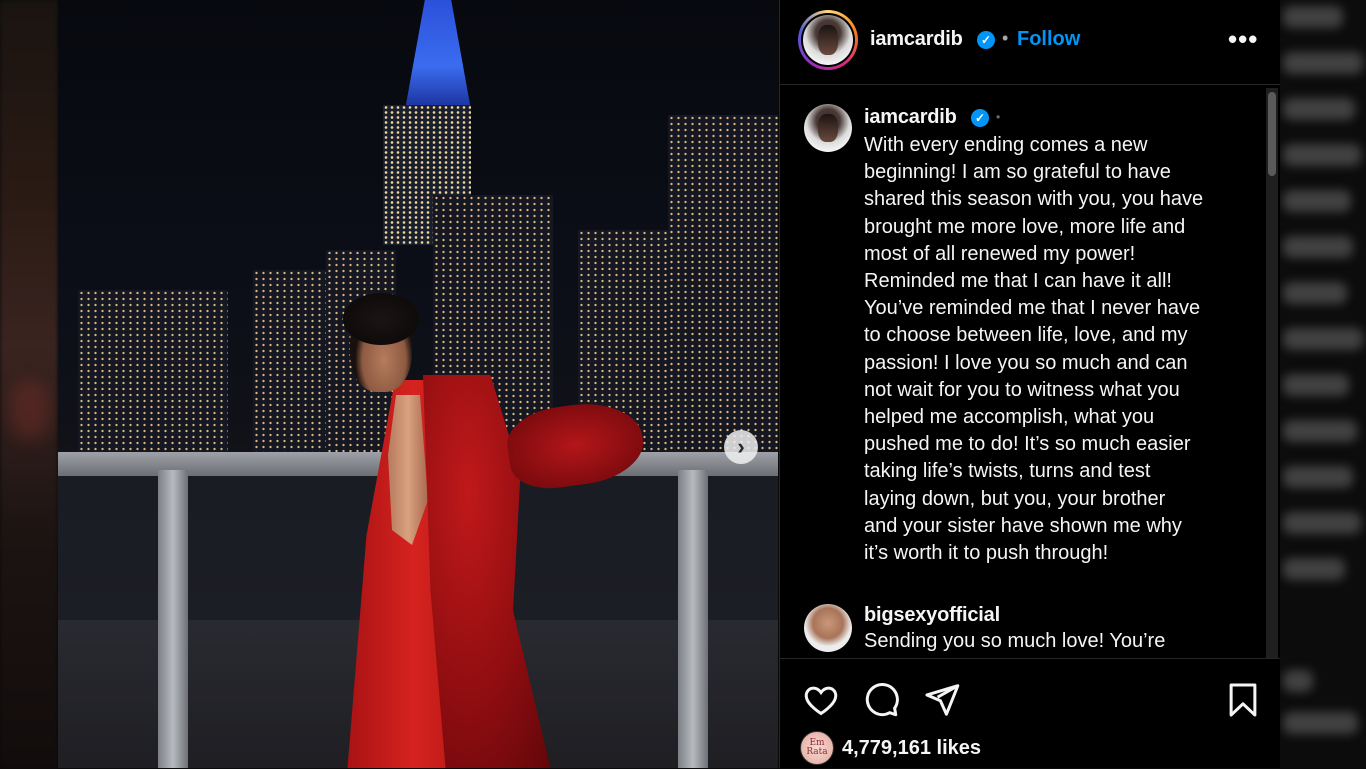 This screenshot has width=1366, height=769. I want to click on chevron-right-icon: ›, so click(741, 446).